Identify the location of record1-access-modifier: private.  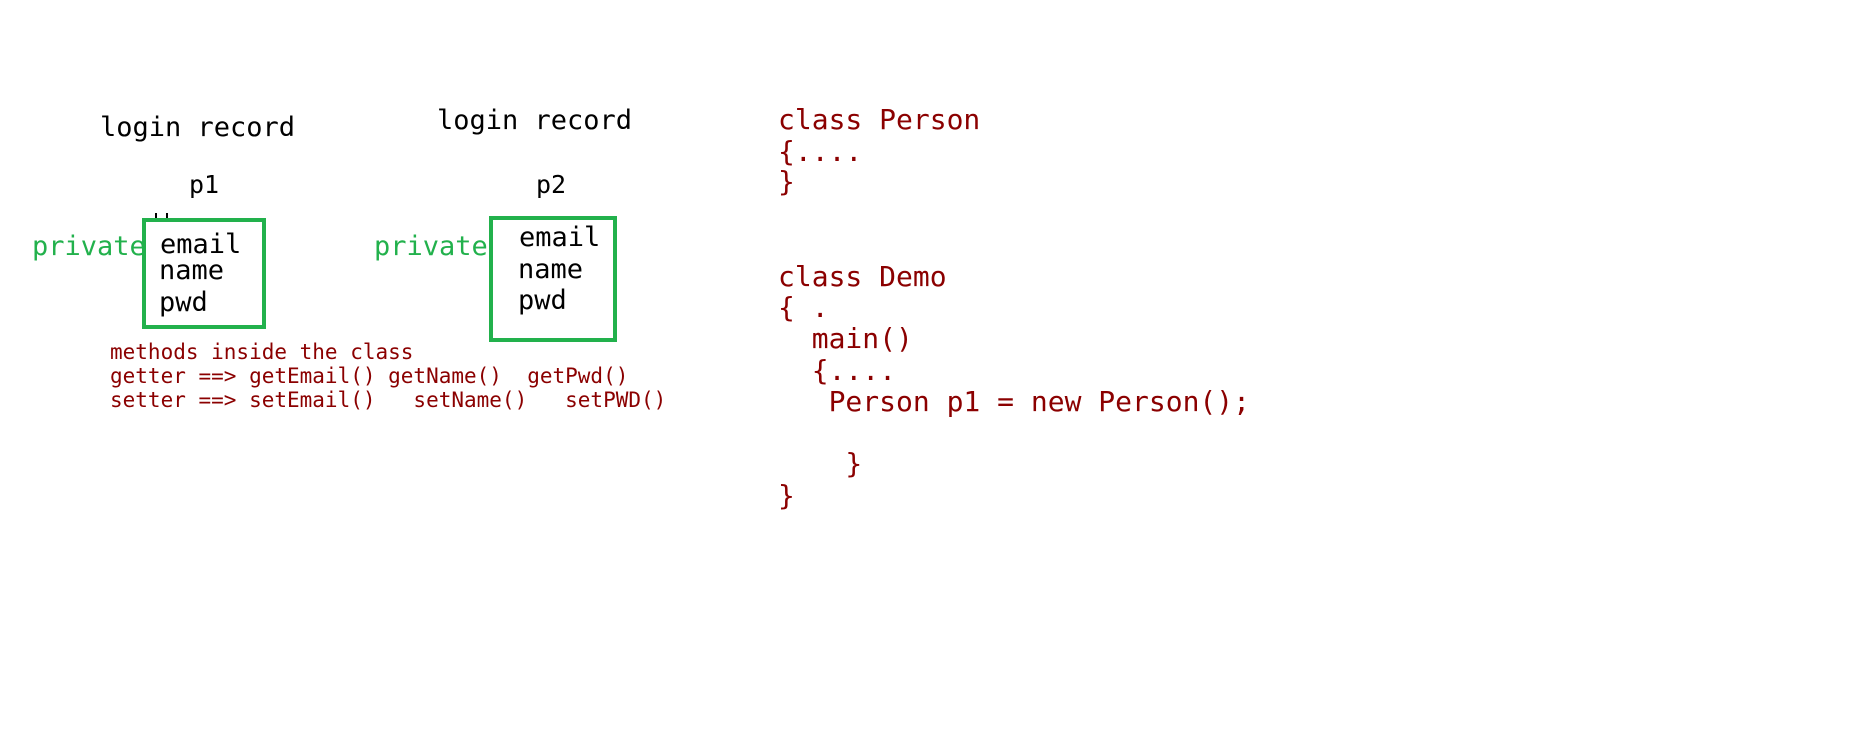
(89, 246).